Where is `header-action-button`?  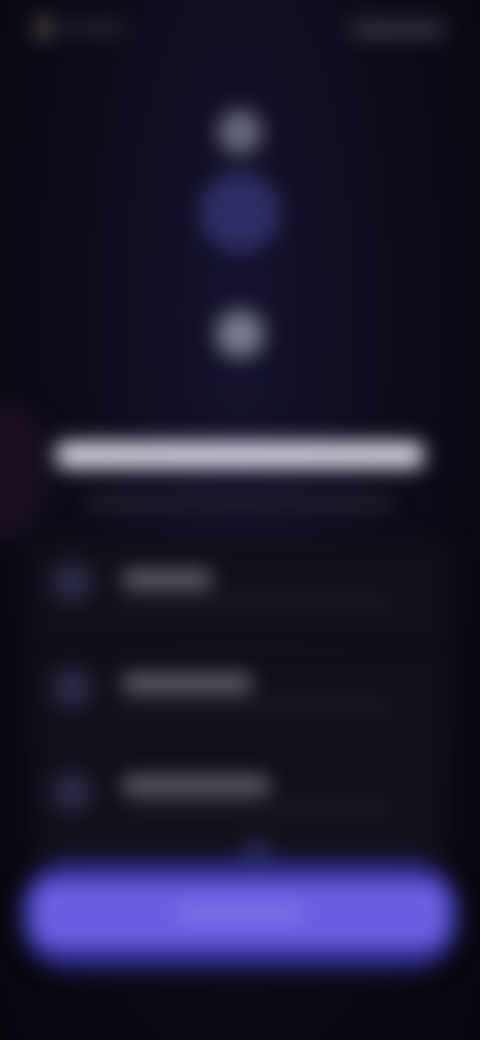 header-action-button is located at coordinates (398, 29).